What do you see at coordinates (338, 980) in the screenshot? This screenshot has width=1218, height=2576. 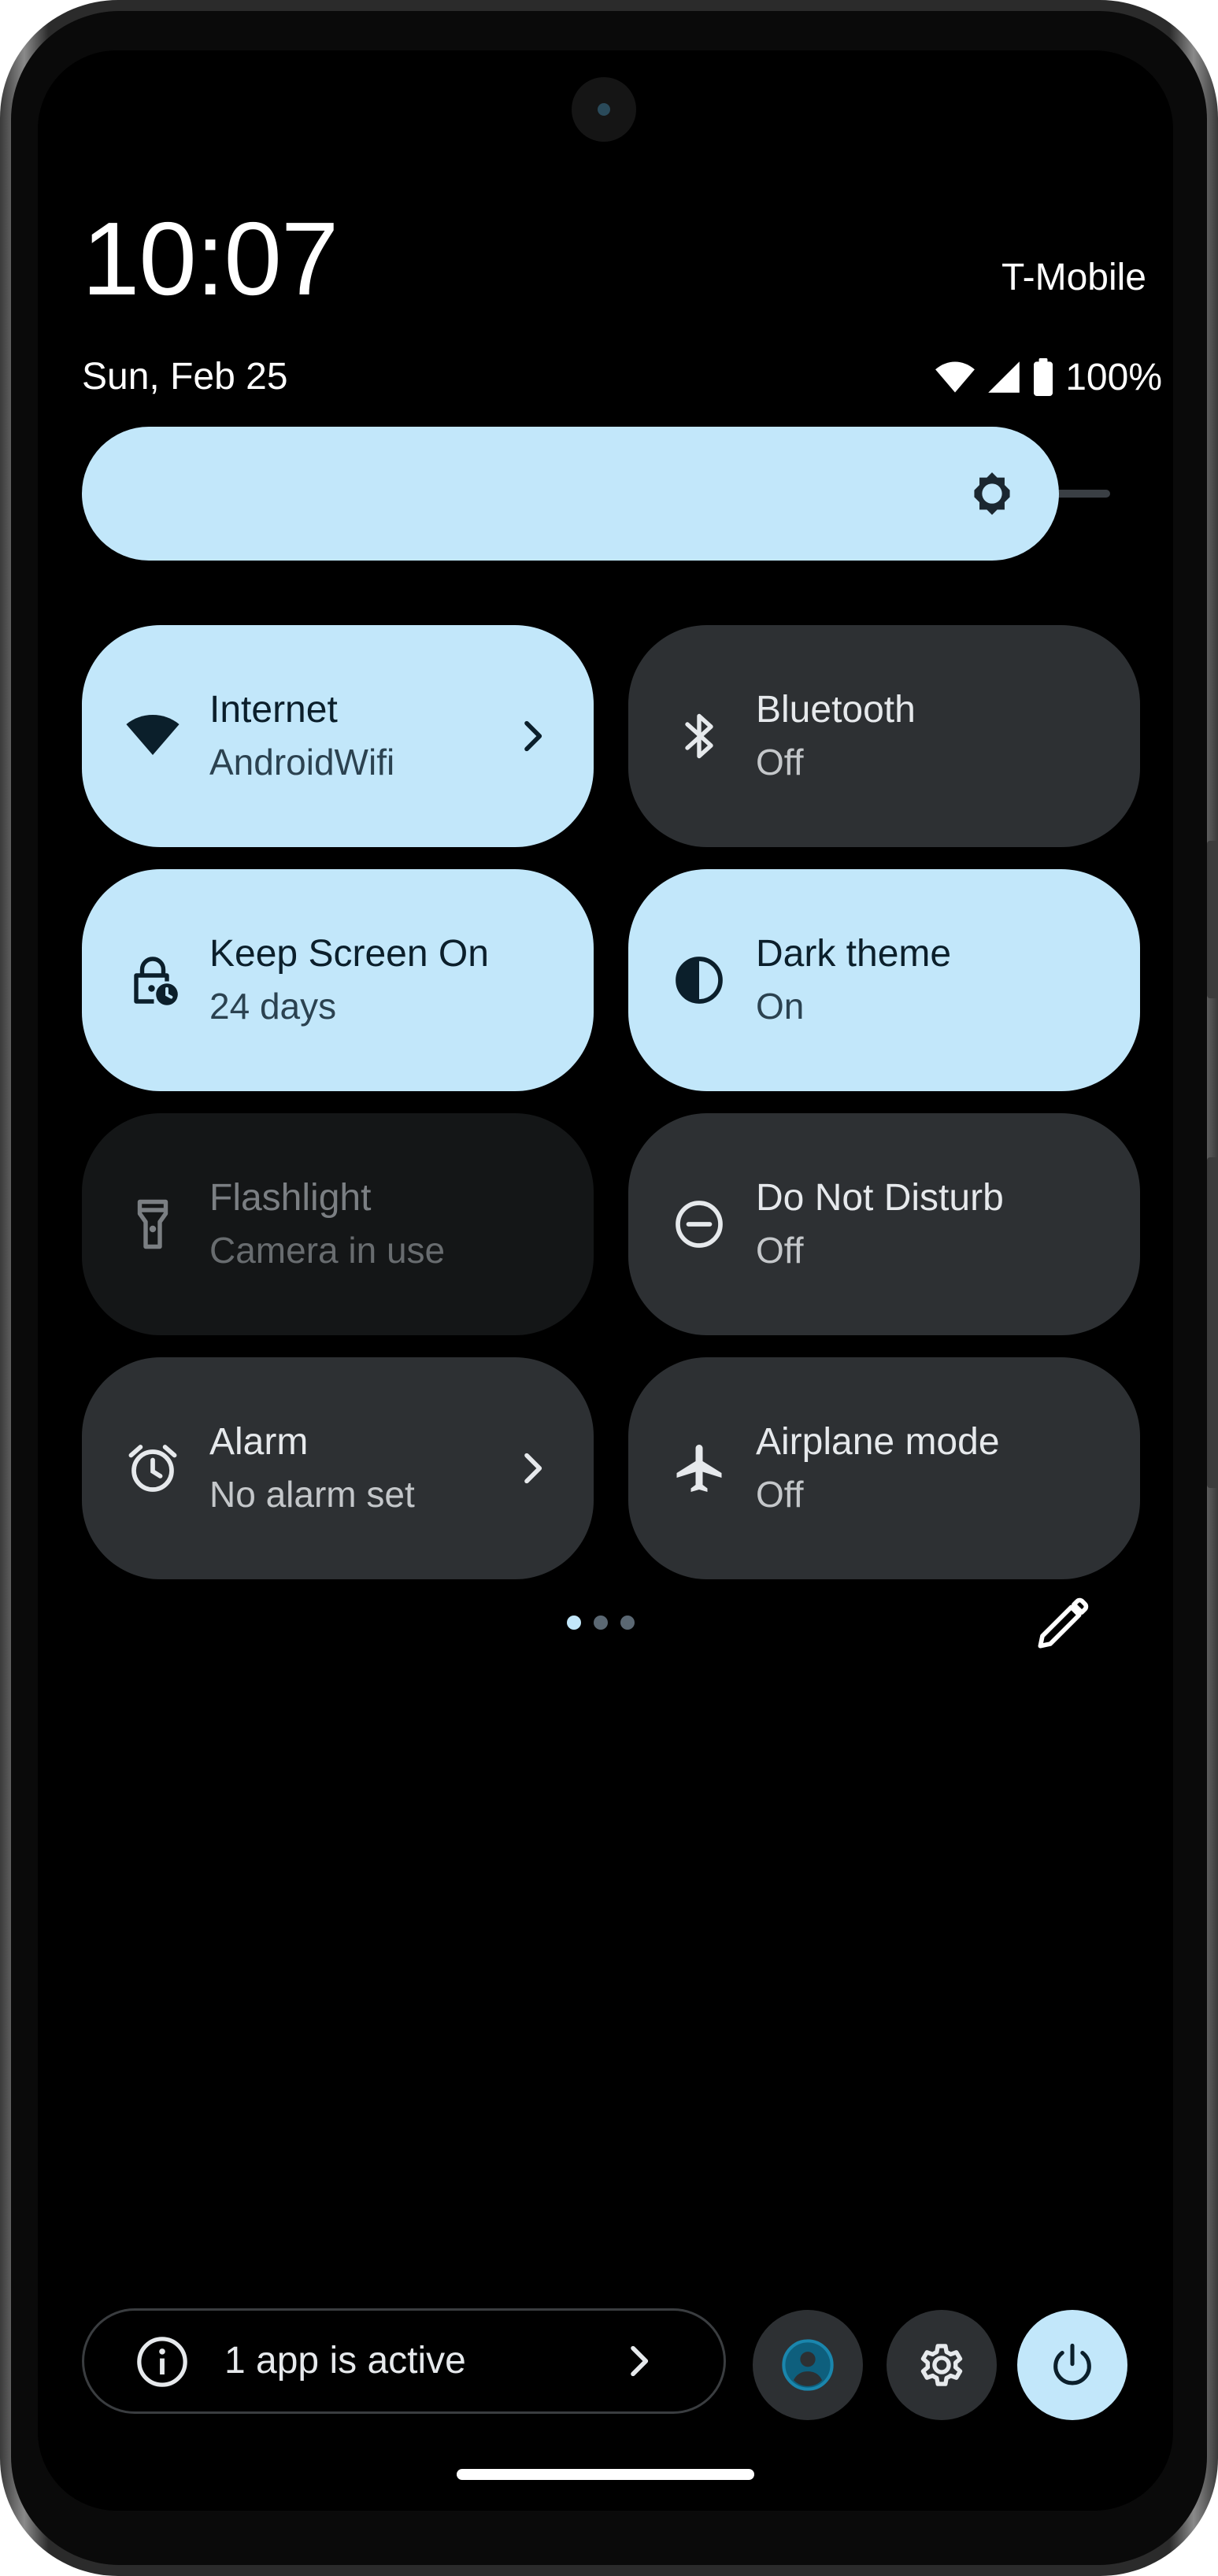 I see `tile-keep-screen-on: Keep Screen On 24 days` at bounding box center [338, 980].